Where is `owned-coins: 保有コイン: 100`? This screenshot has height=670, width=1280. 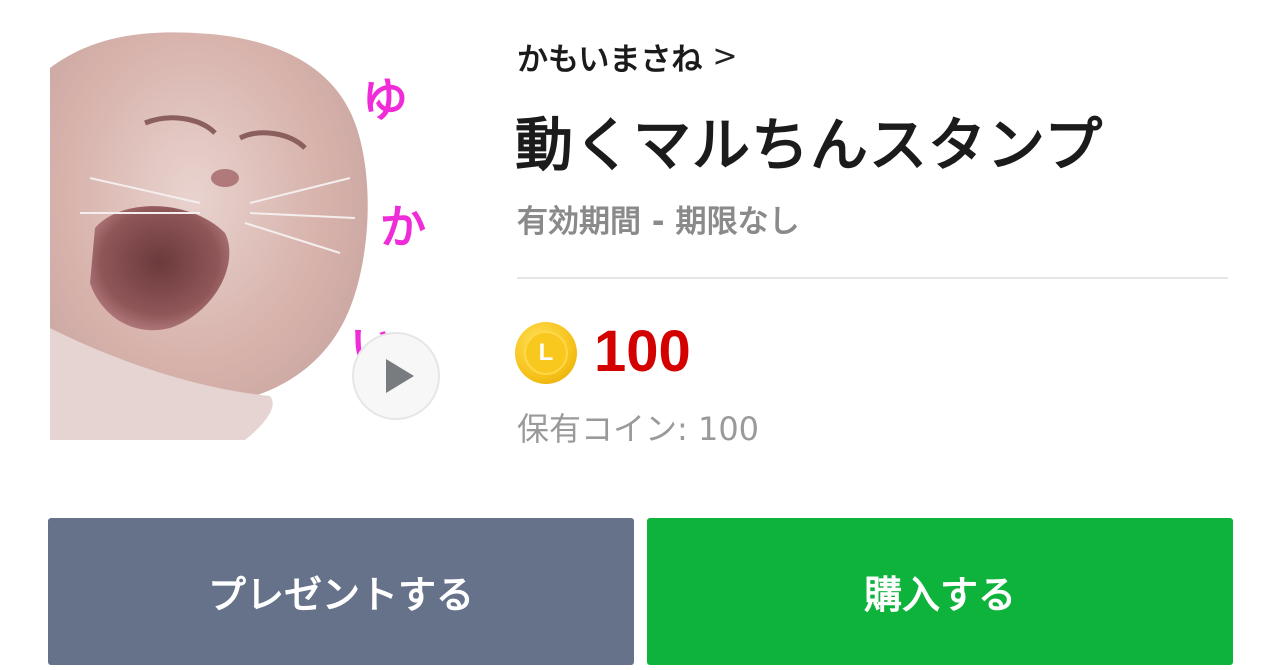
owned-coins: 保有コイン: 100 is located at coordinates (638, 429).